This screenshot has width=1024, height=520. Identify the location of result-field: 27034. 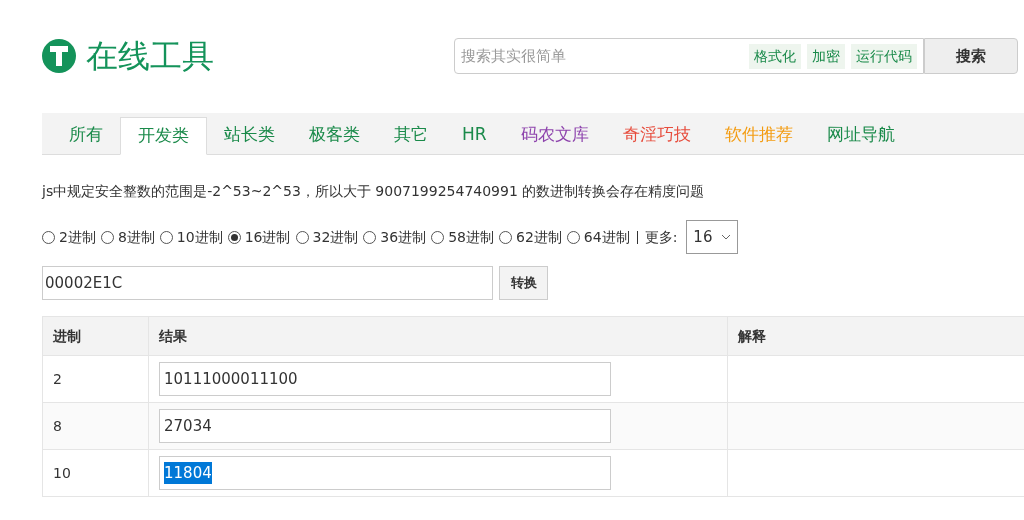
(385, 426).